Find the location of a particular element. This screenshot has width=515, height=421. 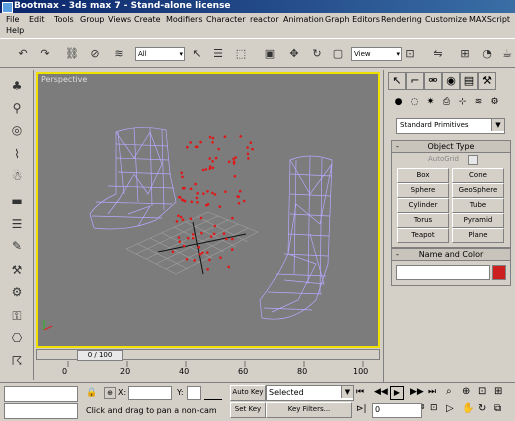

window-crossing-icon: ▣ is located at coordinates (270, 54).